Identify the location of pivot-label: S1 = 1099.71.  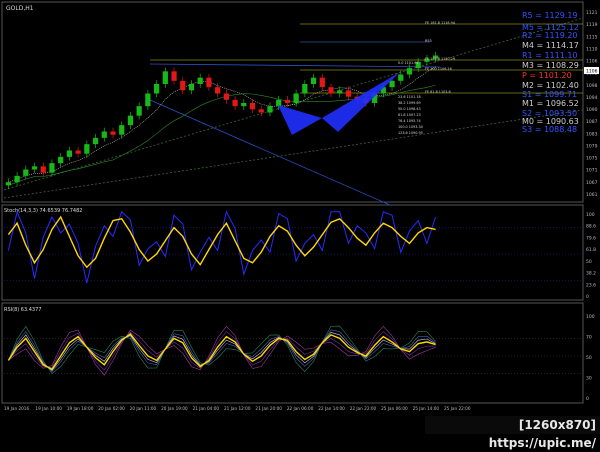
(549, 94).